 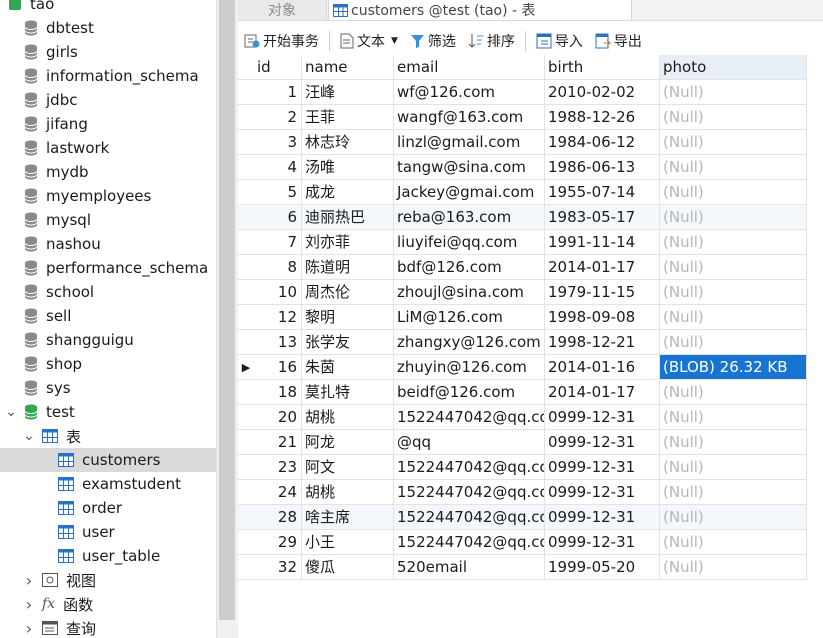 What do you see at coordinates (469, 367) in the screenshot?
I see `cell-email: zhuyin@126.com` at bounding box center [469, 367].